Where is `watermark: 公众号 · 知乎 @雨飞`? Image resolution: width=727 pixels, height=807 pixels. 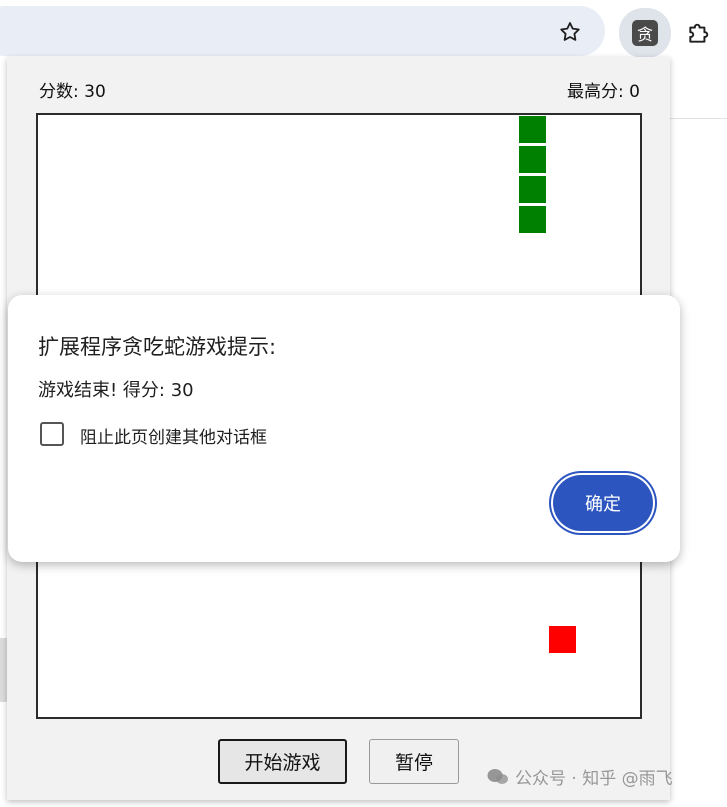 watermark: 公众号 · 知乎 @雨飞 is located at coordinates (580, 776).